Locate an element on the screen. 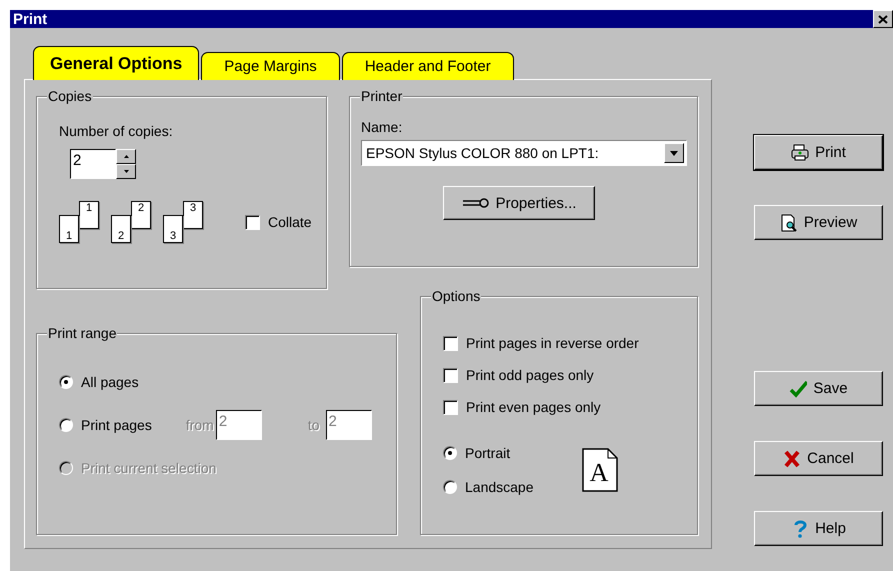 The image size is (893, 571). close-icon is located at coordinates (883, 19).